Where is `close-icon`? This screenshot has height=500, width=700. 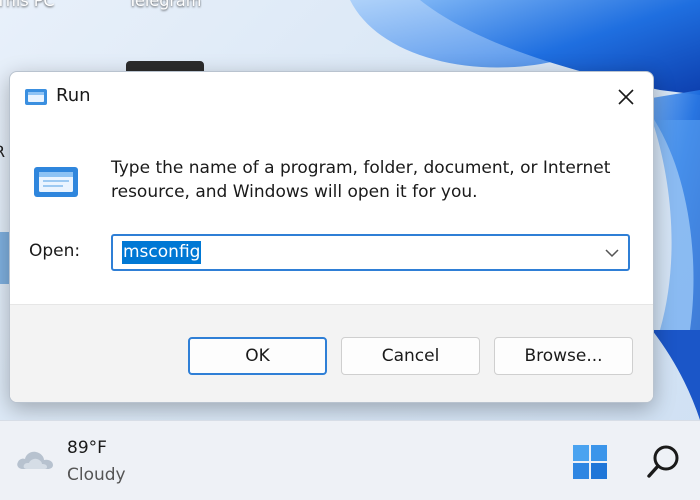 close-icon is located at coordinates (626, 97).